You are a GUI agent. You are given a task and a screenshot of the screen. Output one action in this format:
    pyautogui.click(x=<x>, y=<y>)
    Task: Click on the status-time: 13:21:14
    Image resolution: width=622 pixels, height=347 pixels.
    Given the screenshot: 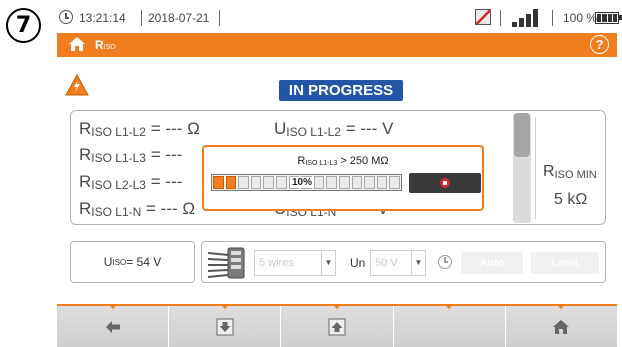 What is the action you would take?
    pyautogui.click(x=102, y=18)
    